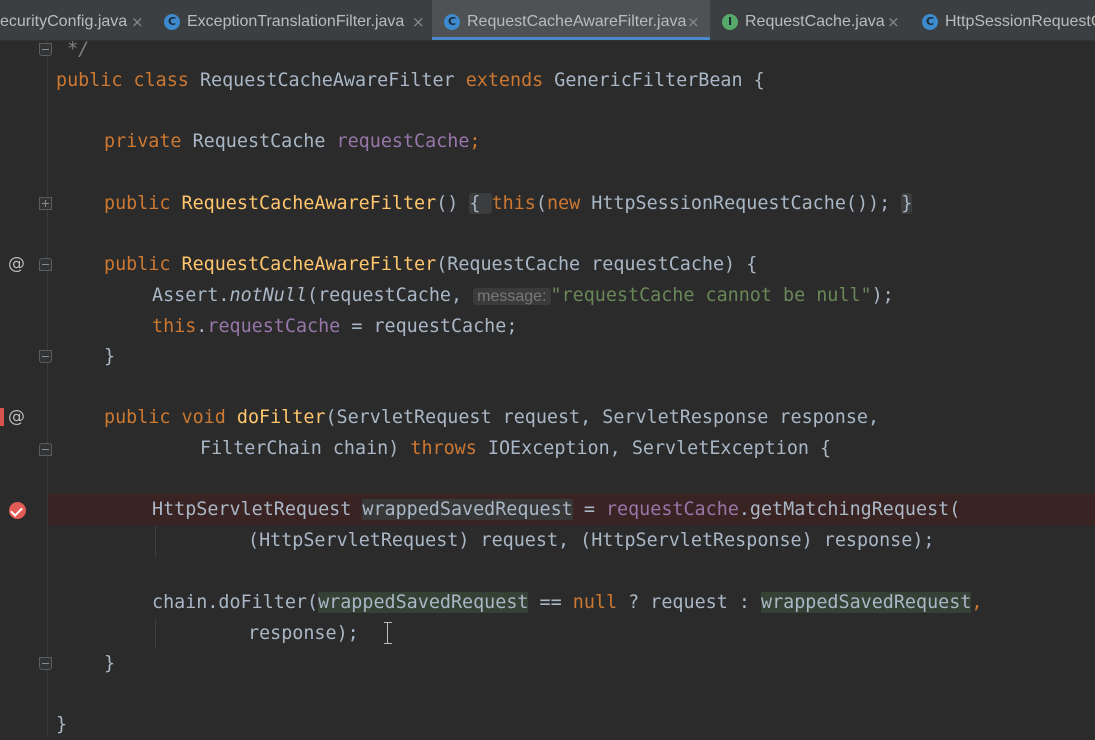 The height and width of the screenshot is (740, 1095). I want to click on text-cursor-icon, so click(388, 633).